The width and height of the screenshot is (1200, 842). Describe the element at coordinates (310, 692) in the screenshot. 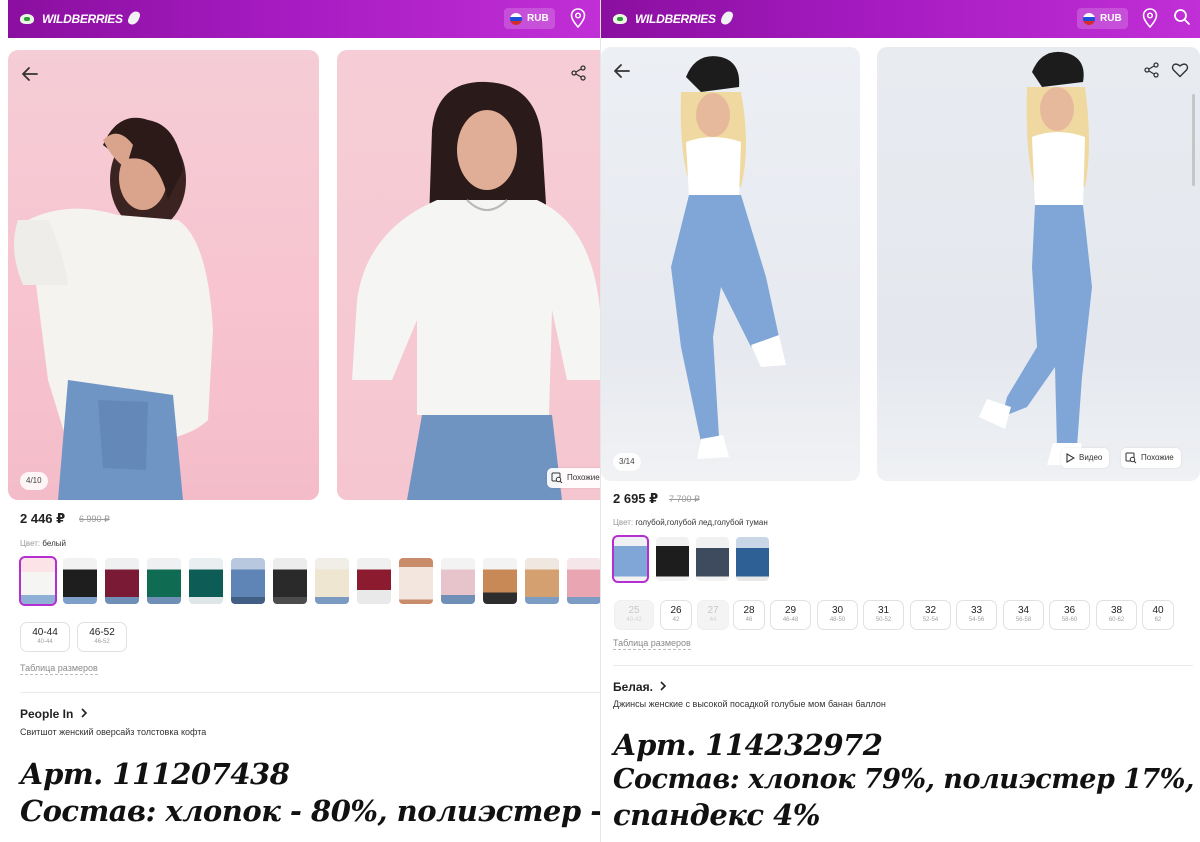

I see `divider` at that location.